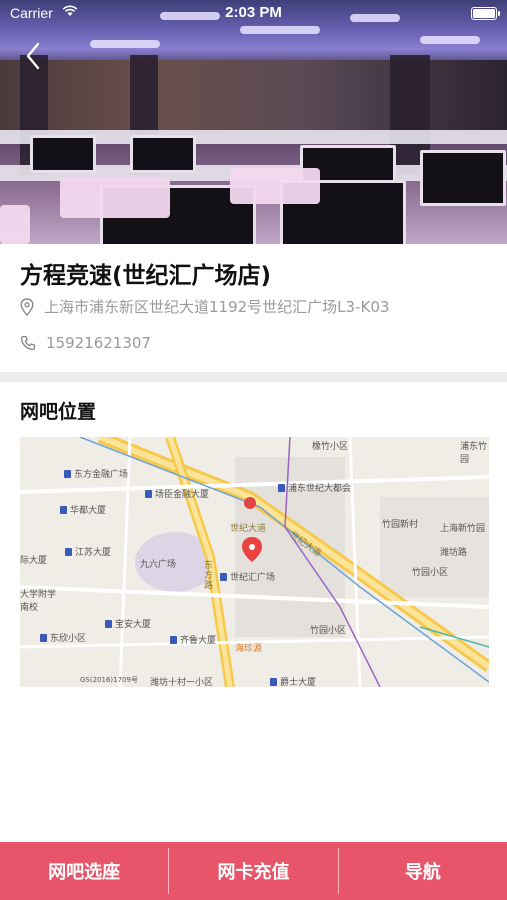  I want to click on map-label: 世纪大道, so click(248, 529).